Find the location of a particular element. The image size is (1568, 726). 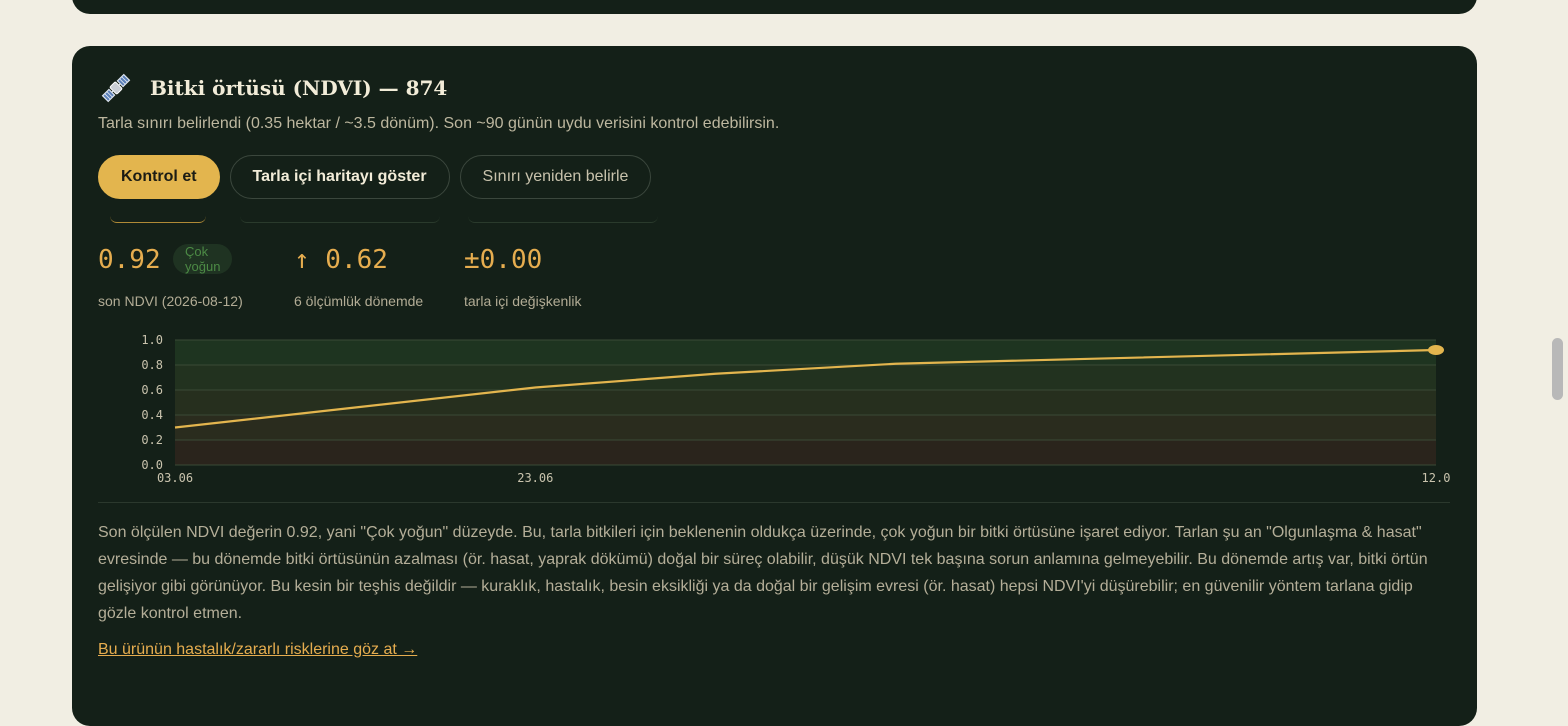

divider is located at coordinates (774, 502).